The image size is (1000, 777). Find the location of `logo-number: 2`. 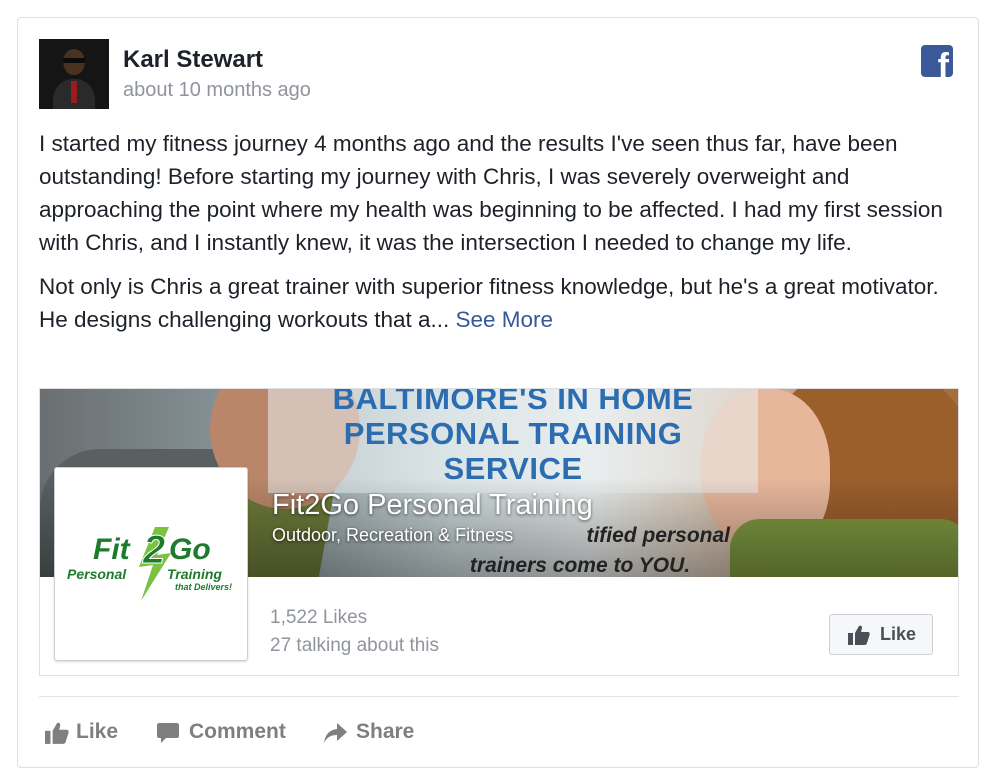

logo-number: 2 is located at coordinates (153, 550).